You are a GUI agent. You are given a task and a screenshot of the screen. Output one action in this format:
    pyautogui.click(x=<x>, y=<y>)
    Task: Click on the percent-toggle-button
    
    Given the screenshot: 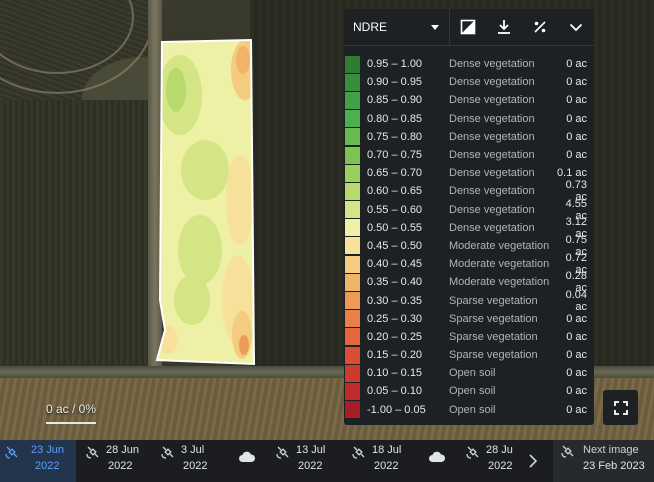 What is the action you would take?
    pyautogui.click(x=540, y=27)
    